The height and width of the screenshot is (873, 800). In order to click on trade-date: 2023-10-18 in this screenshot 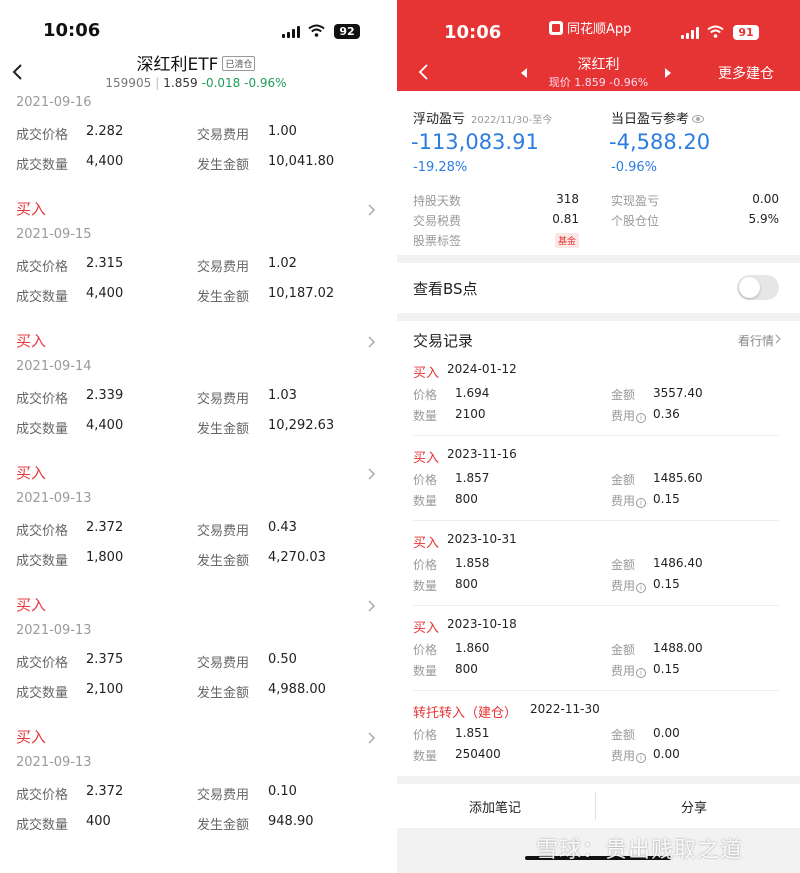, I will do `click(482, 624)`.